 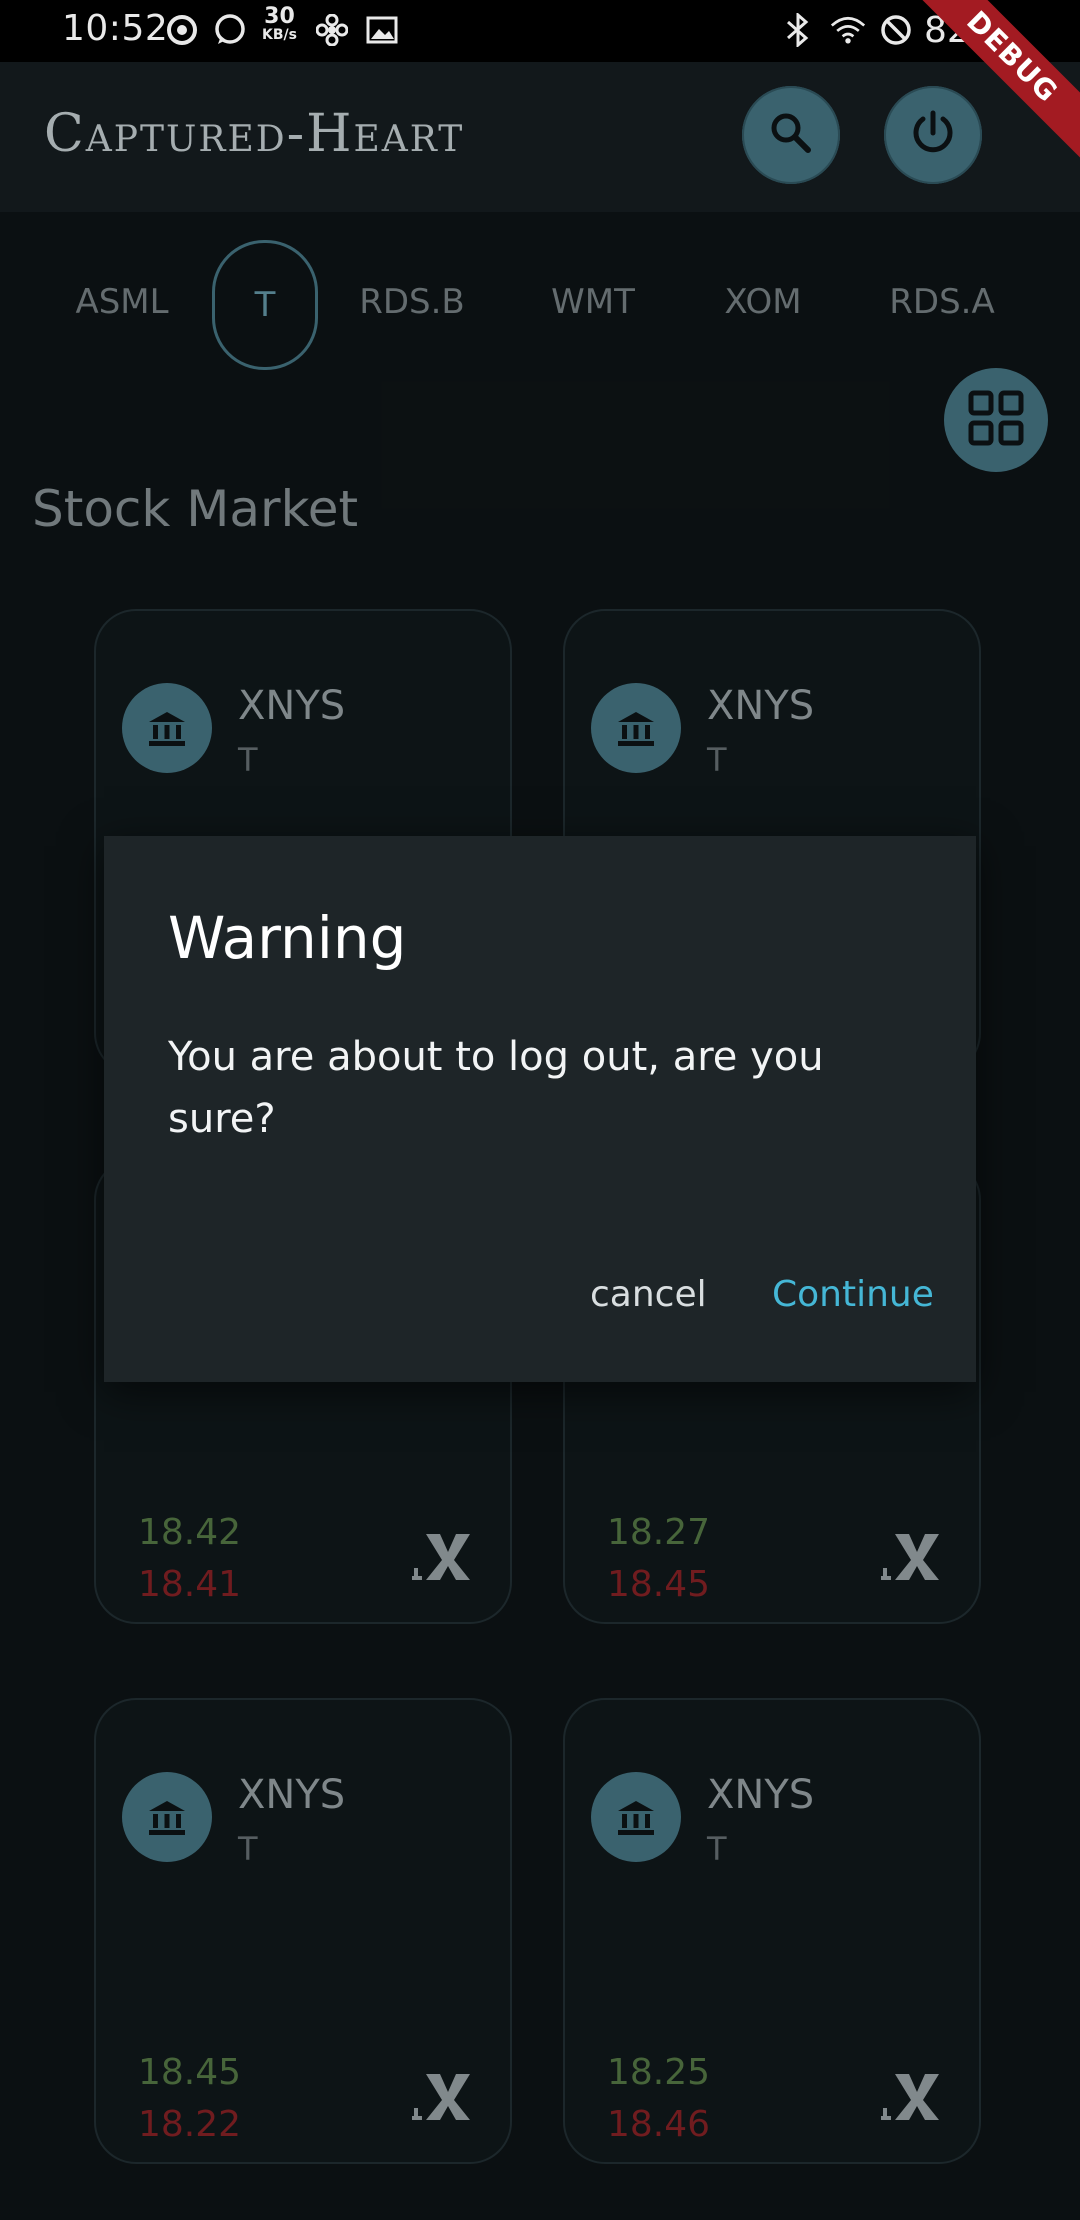 What do you see at coordinates (496, 1088) in the screenshot?
I see `dialog-message: You are about to log out, are you sure?` at bounding box center [496, 1088].